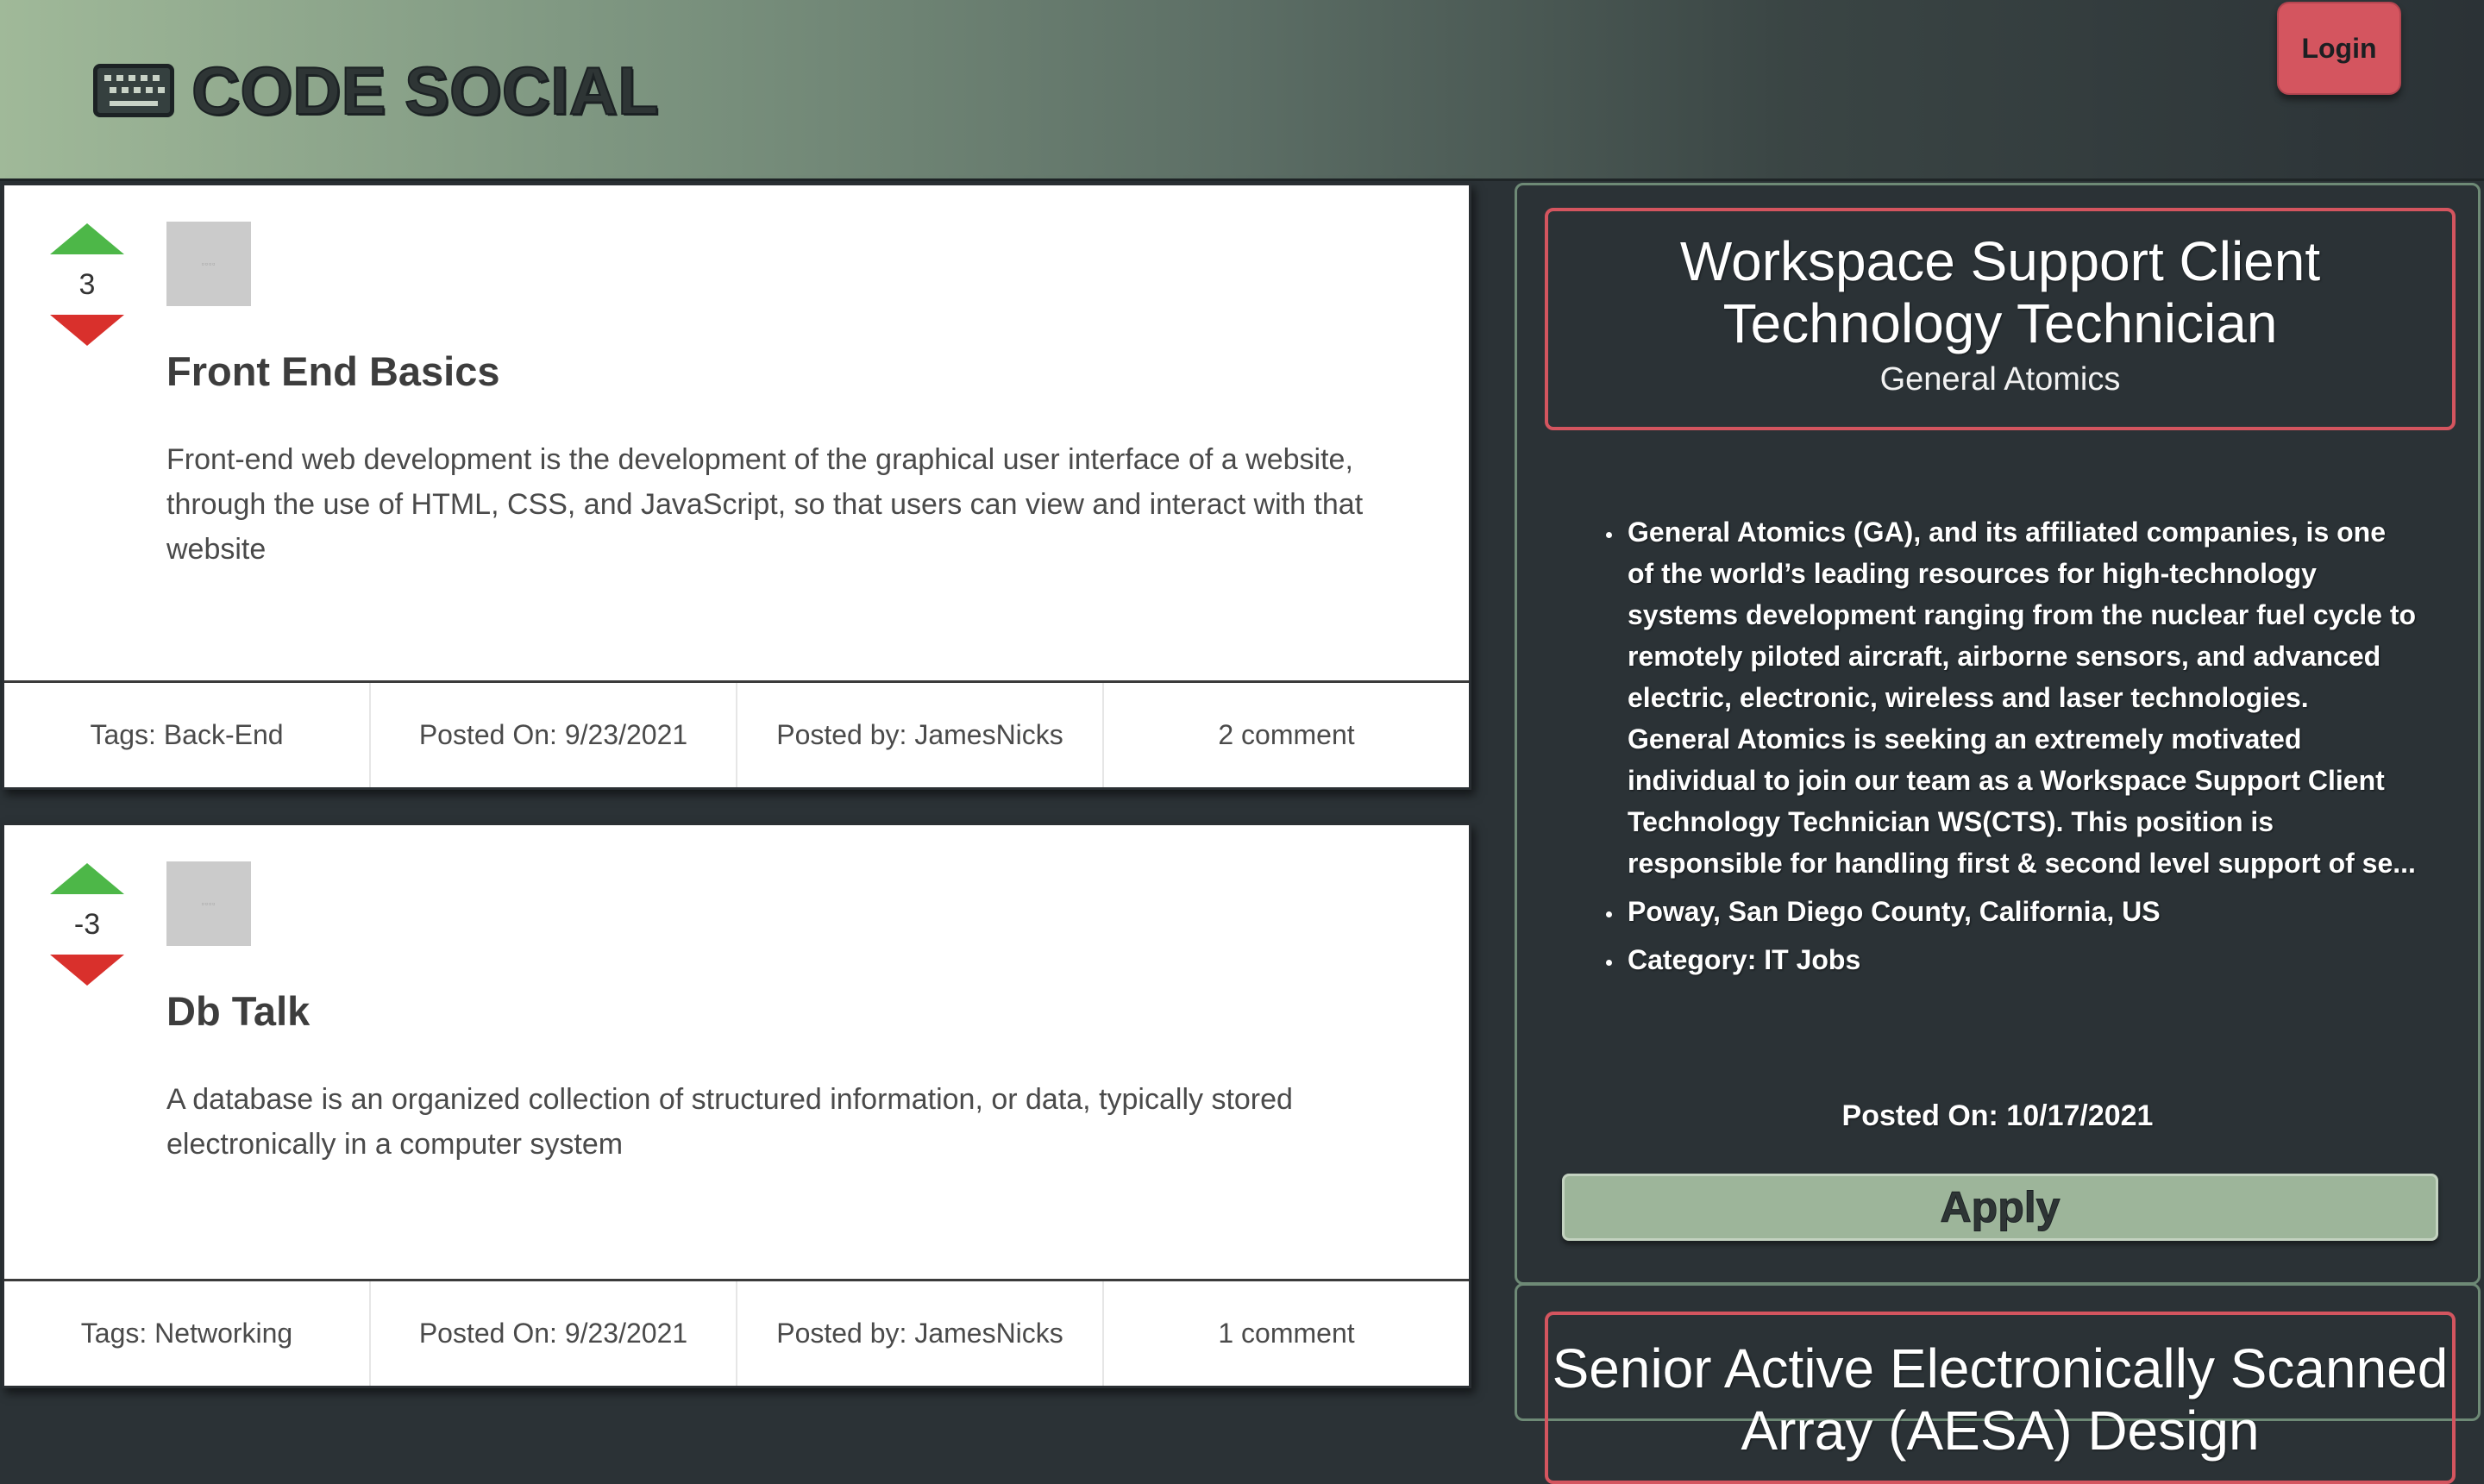 This screenshot has width=2484, height=1484. What do you see at coordinates (2021, 911) in the screenshot?
I see `job-location: Poway, San Diego County, California, US` at bounding box center [2021, 911].